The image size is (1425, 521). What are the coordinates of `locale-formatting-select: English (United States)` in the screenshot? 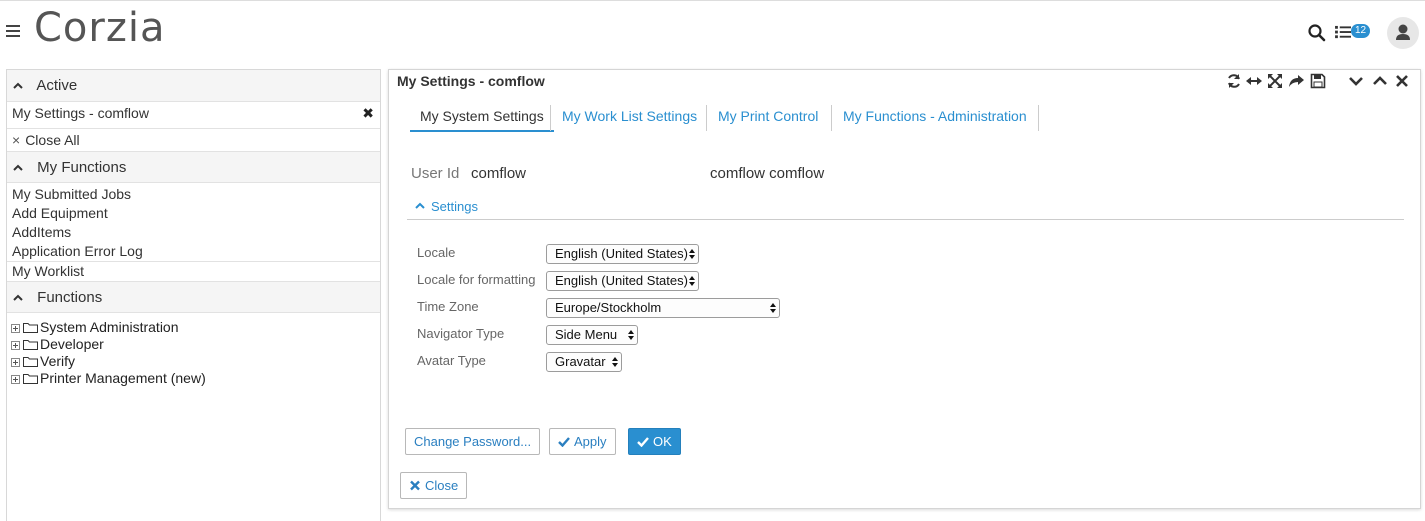 It's located at (622, 281).